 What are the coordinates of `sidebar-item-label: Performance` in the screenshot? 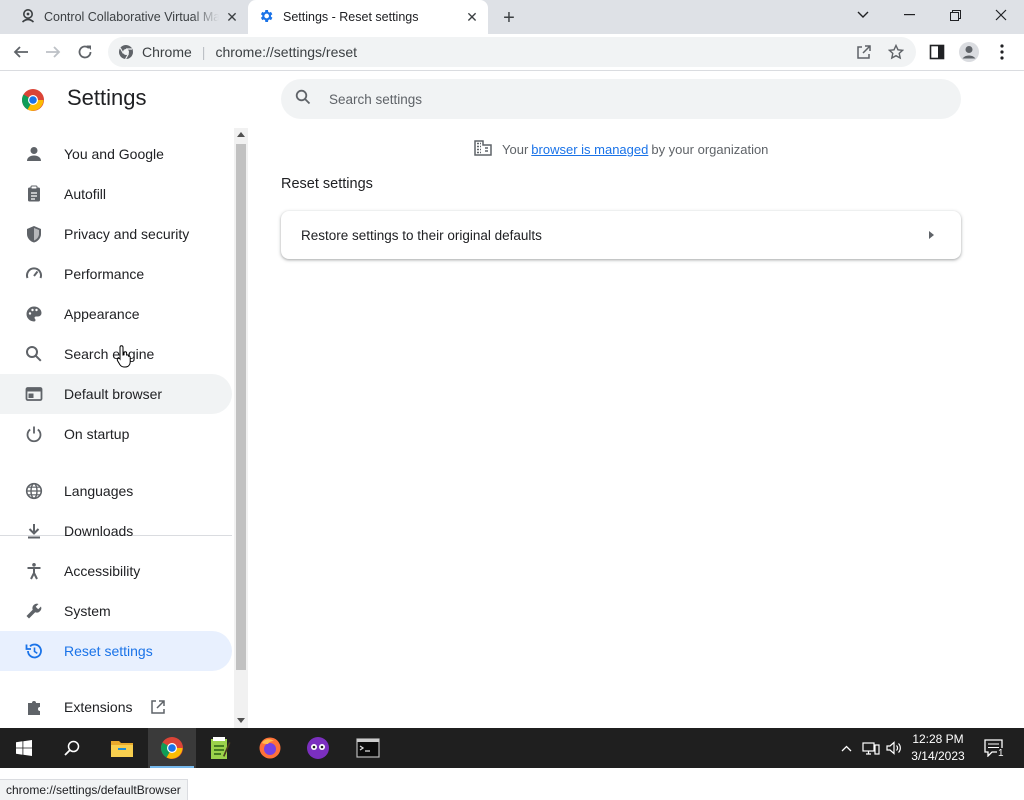 It's located at (104, 274).